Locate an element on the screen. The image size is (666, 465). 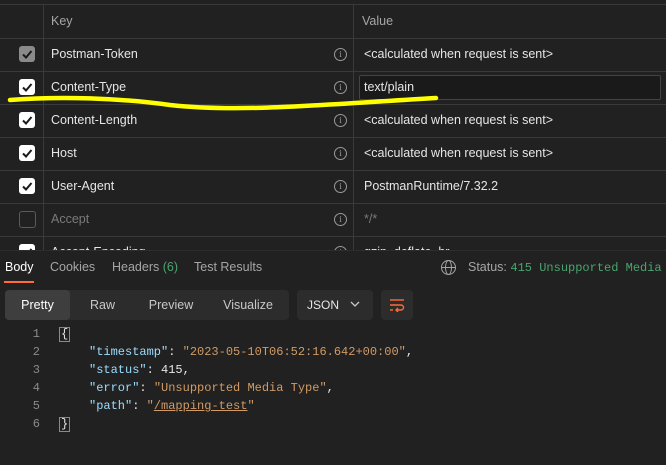
header-key-cell: Host i is located at coordinates (198, 153).